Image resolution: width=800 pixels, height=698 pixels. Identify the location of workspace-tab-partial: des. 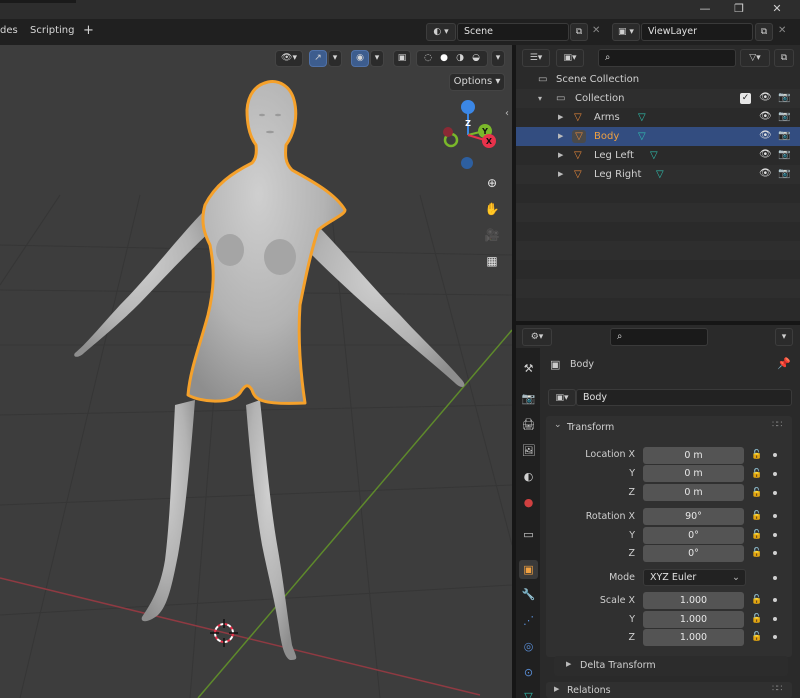
(9, 30).